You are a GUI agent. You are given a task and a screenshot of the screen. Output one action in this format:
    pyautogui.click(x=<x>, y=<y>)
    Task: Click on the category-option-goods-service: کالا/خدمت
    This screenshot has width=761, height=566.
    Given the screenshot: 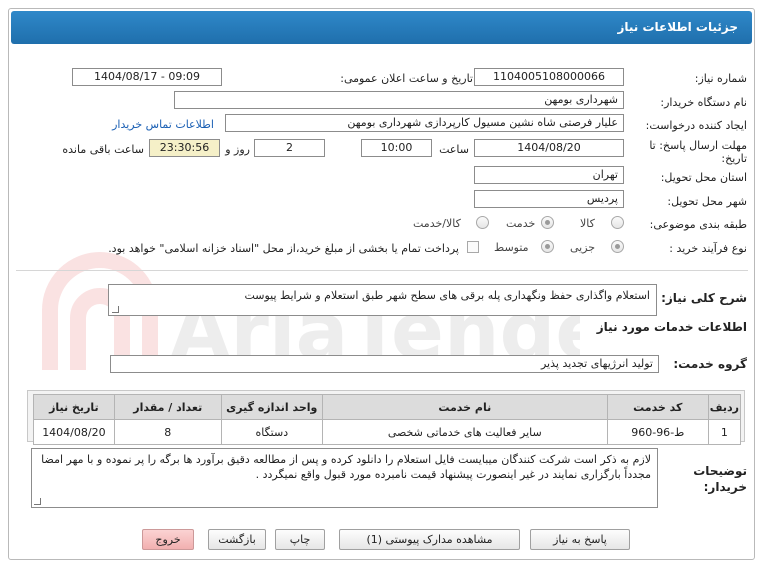 What is the action you would take?
    pyautogui.click(x=437, y=223)
    